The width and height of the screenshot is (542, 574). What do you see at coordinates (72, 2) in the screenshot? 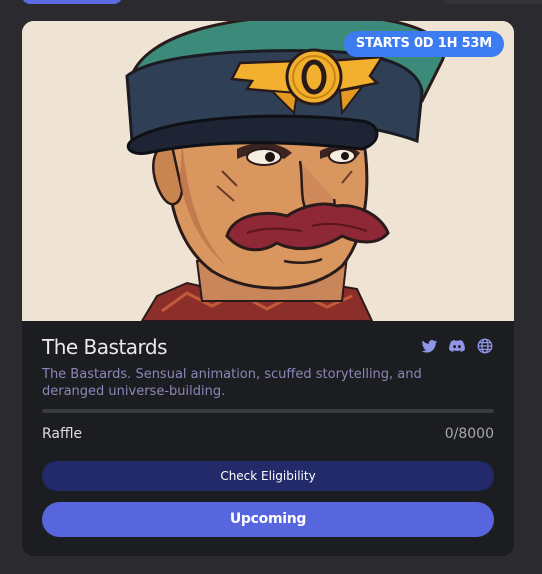
I see `top-button-fragment` at bounding box center [72, 2].